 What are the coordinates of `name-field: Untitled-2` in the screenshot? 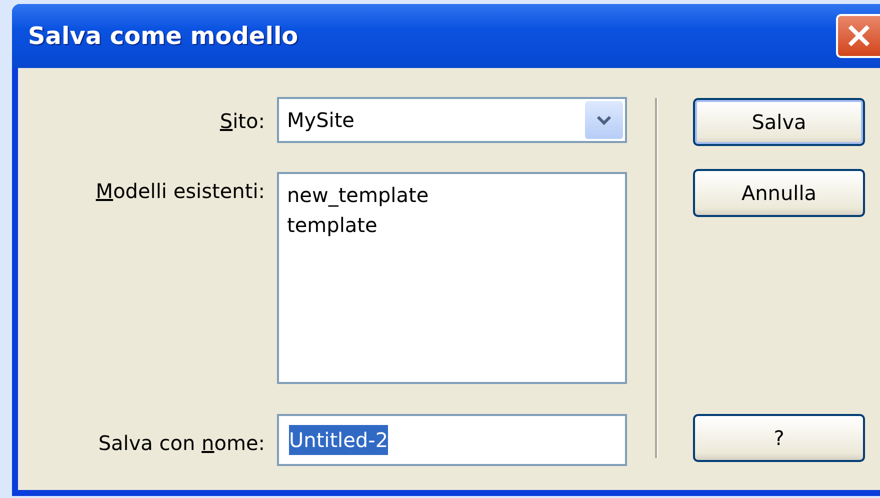 It's located at (452, 440).